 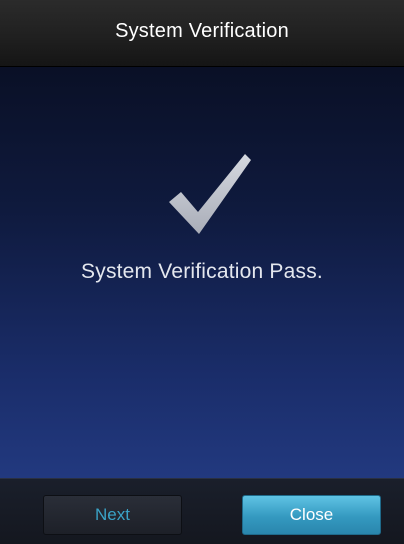 I want to click on next-button: Next, so click(x=112, y=515).